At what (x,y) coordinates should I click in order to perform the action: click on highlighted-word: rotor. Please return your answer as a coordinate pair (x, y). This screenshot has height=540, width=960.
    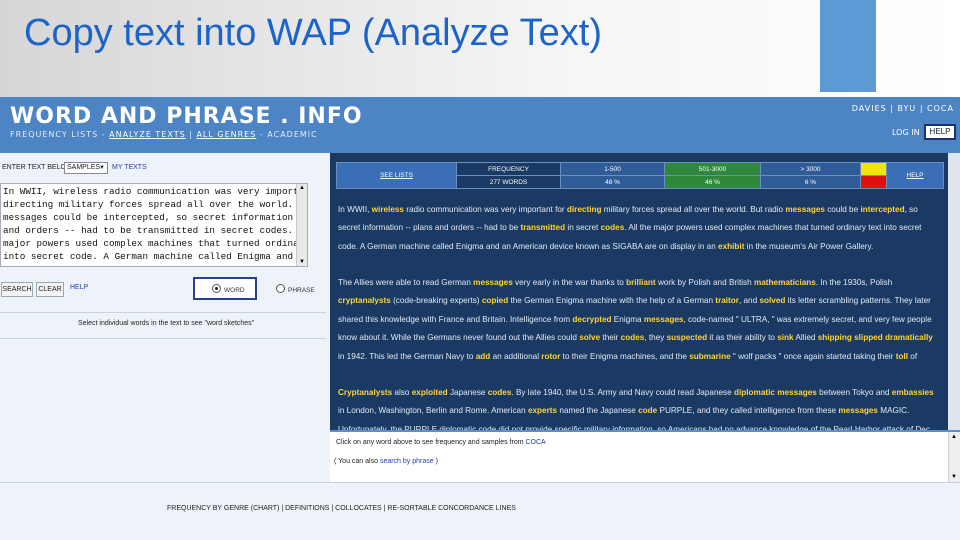
    Looking at the image, I should click on (550, 356).